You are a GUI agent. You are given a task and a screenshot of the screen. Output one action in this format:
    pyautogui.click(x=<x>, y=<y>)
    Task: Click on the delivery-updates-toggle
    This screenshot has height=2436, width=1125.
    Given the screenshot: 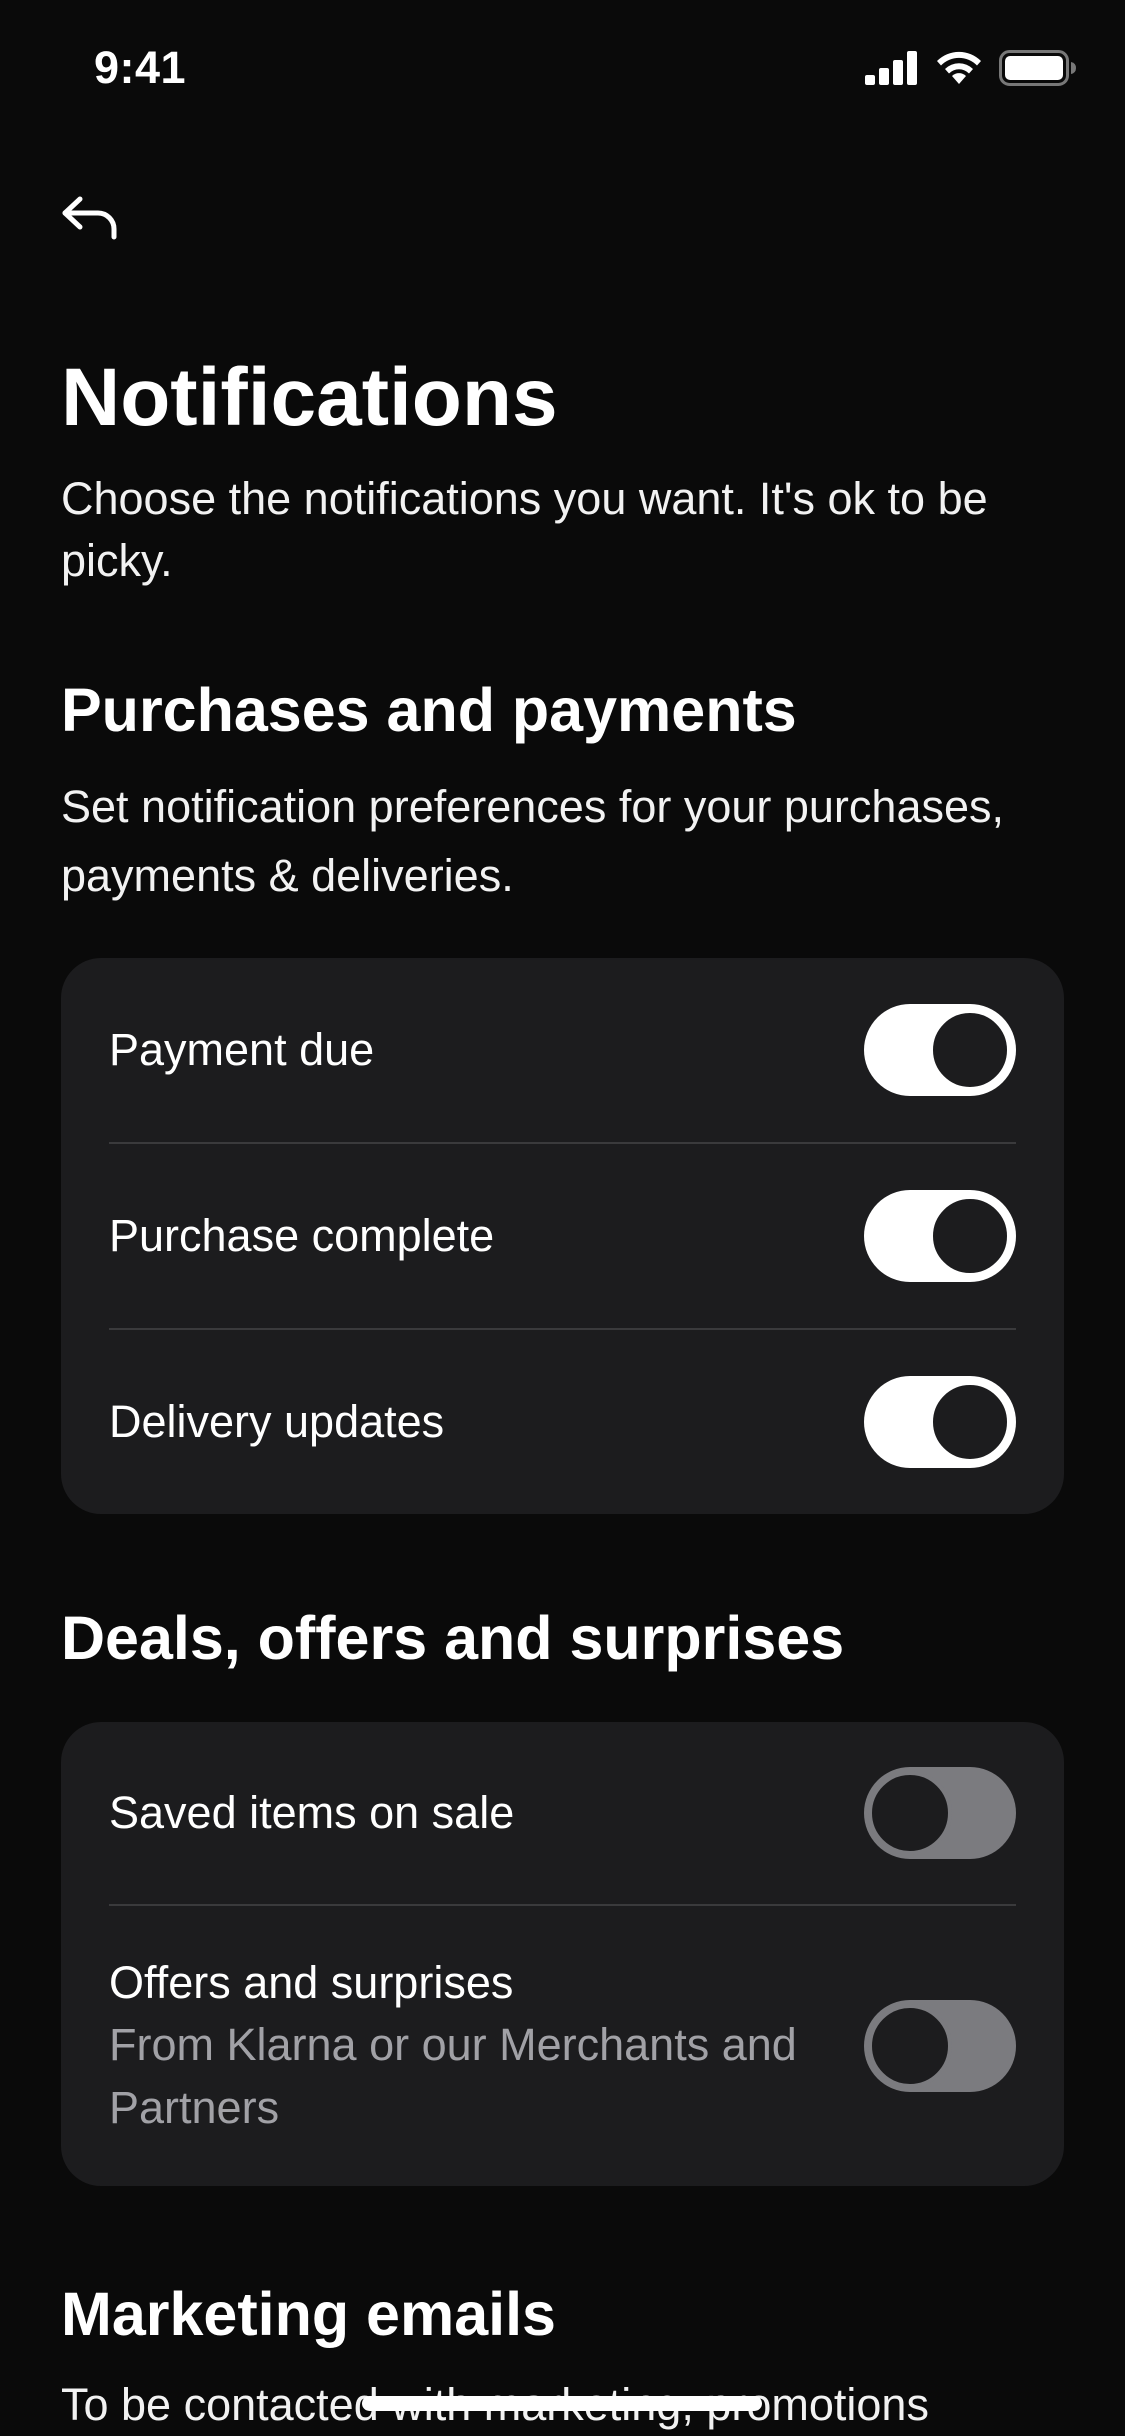 What is the action you would take?
    pyautogui.click(x=940, y=1422)
    